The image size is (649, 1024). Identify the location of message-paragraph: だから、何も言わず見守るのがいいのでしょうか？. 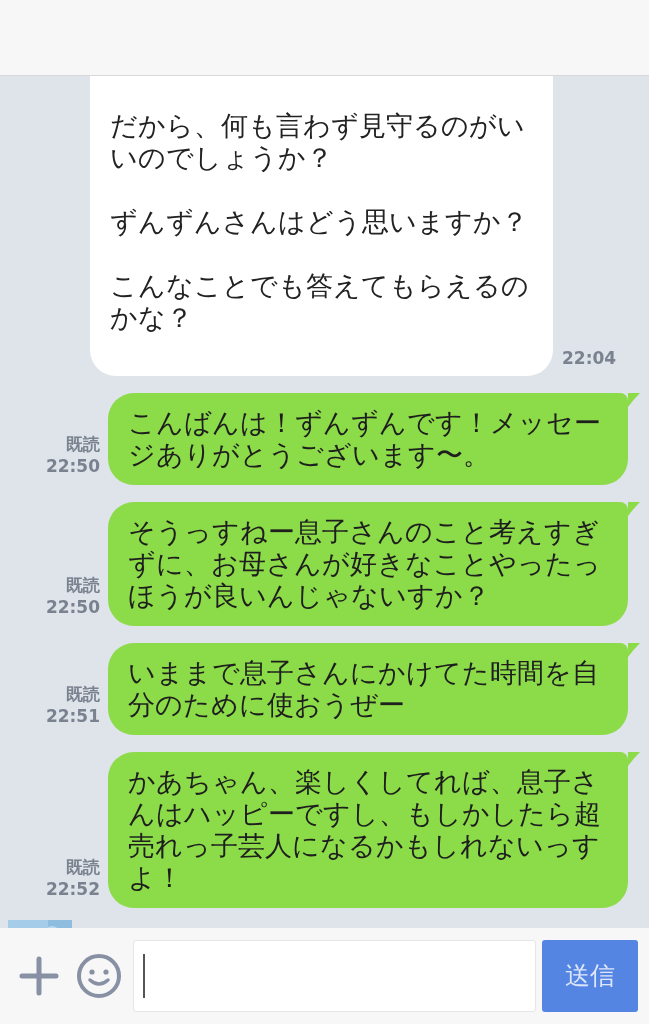
(318, 142).